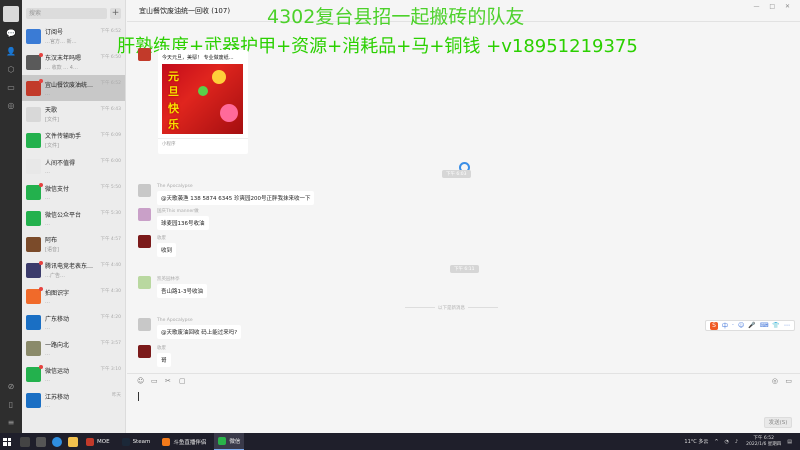 This screenshot has width=800, height=450. What do you see at coordinates (57, 441) in the screenshot?
I see `edge-icon` at bounding box center [57, 441].